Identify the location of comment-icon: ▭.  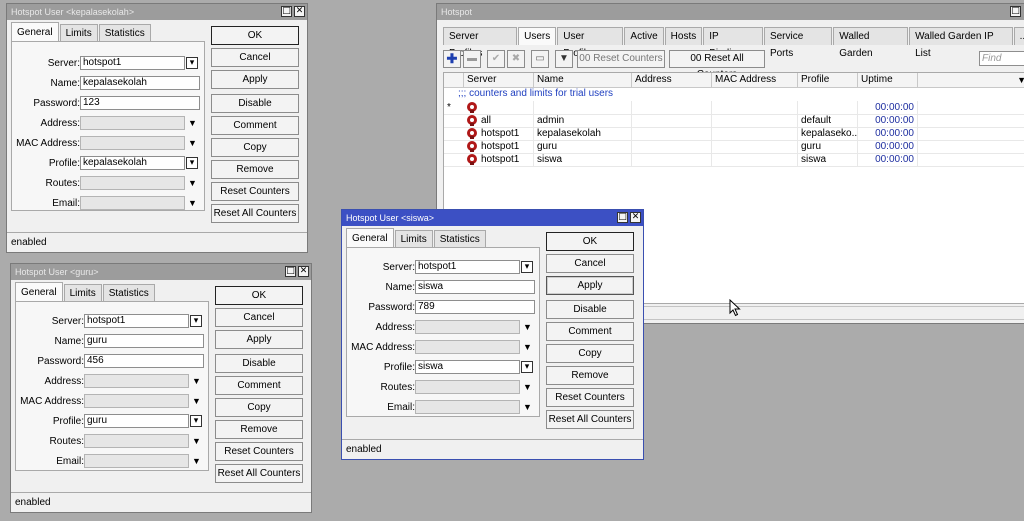
(540, 59).